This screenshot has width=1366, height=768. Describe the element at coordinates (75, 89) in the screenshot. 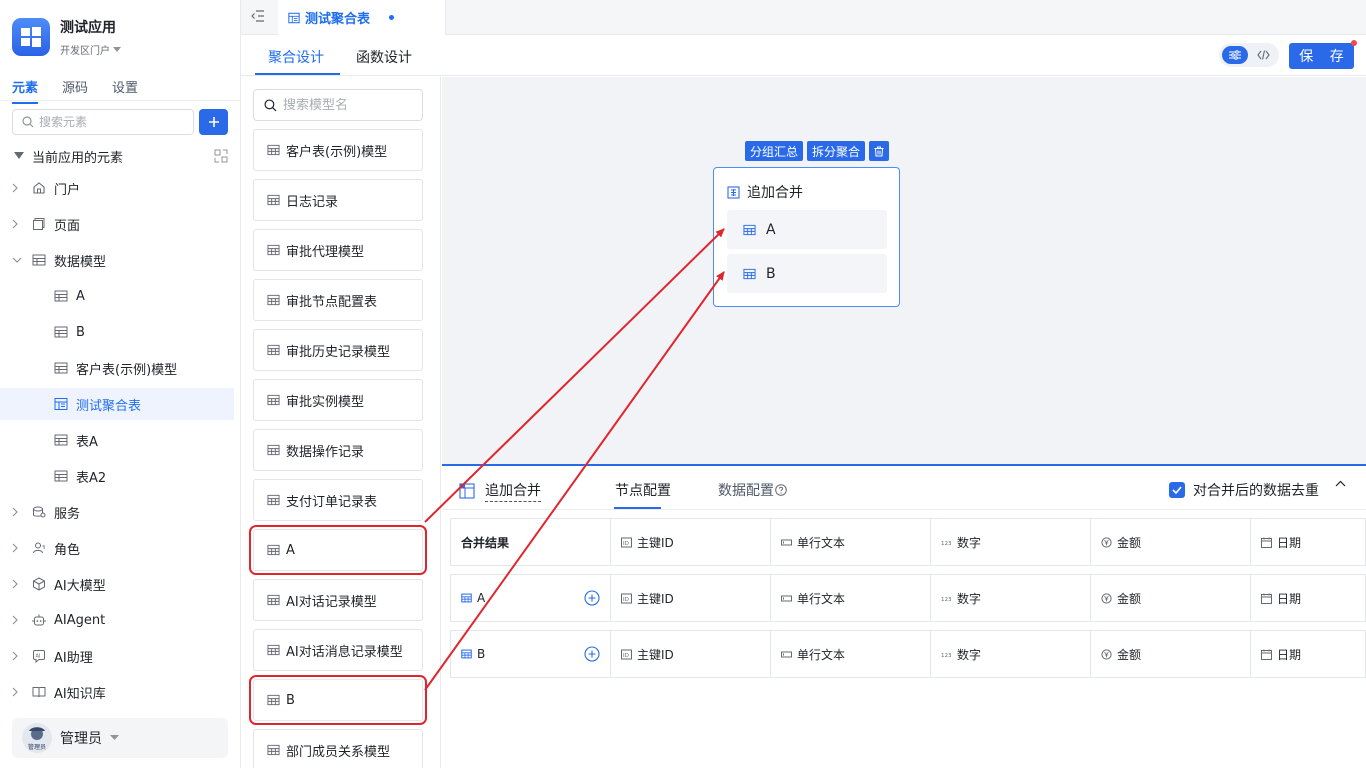

I see `tab-source: 源码` at that location.